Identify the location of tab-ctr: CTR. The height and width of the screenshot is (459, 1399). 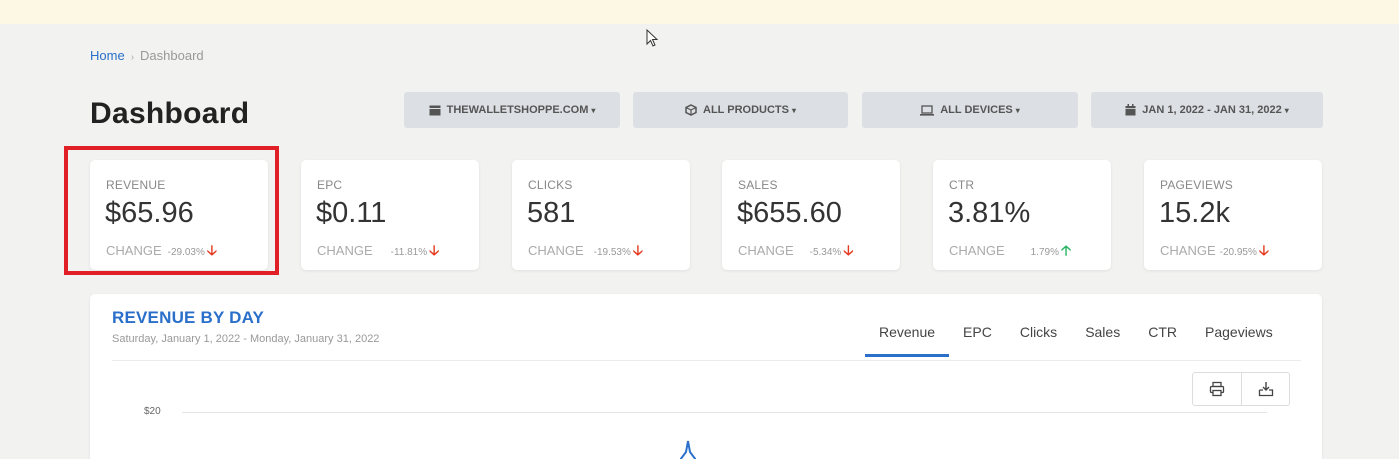
(1162, 336).